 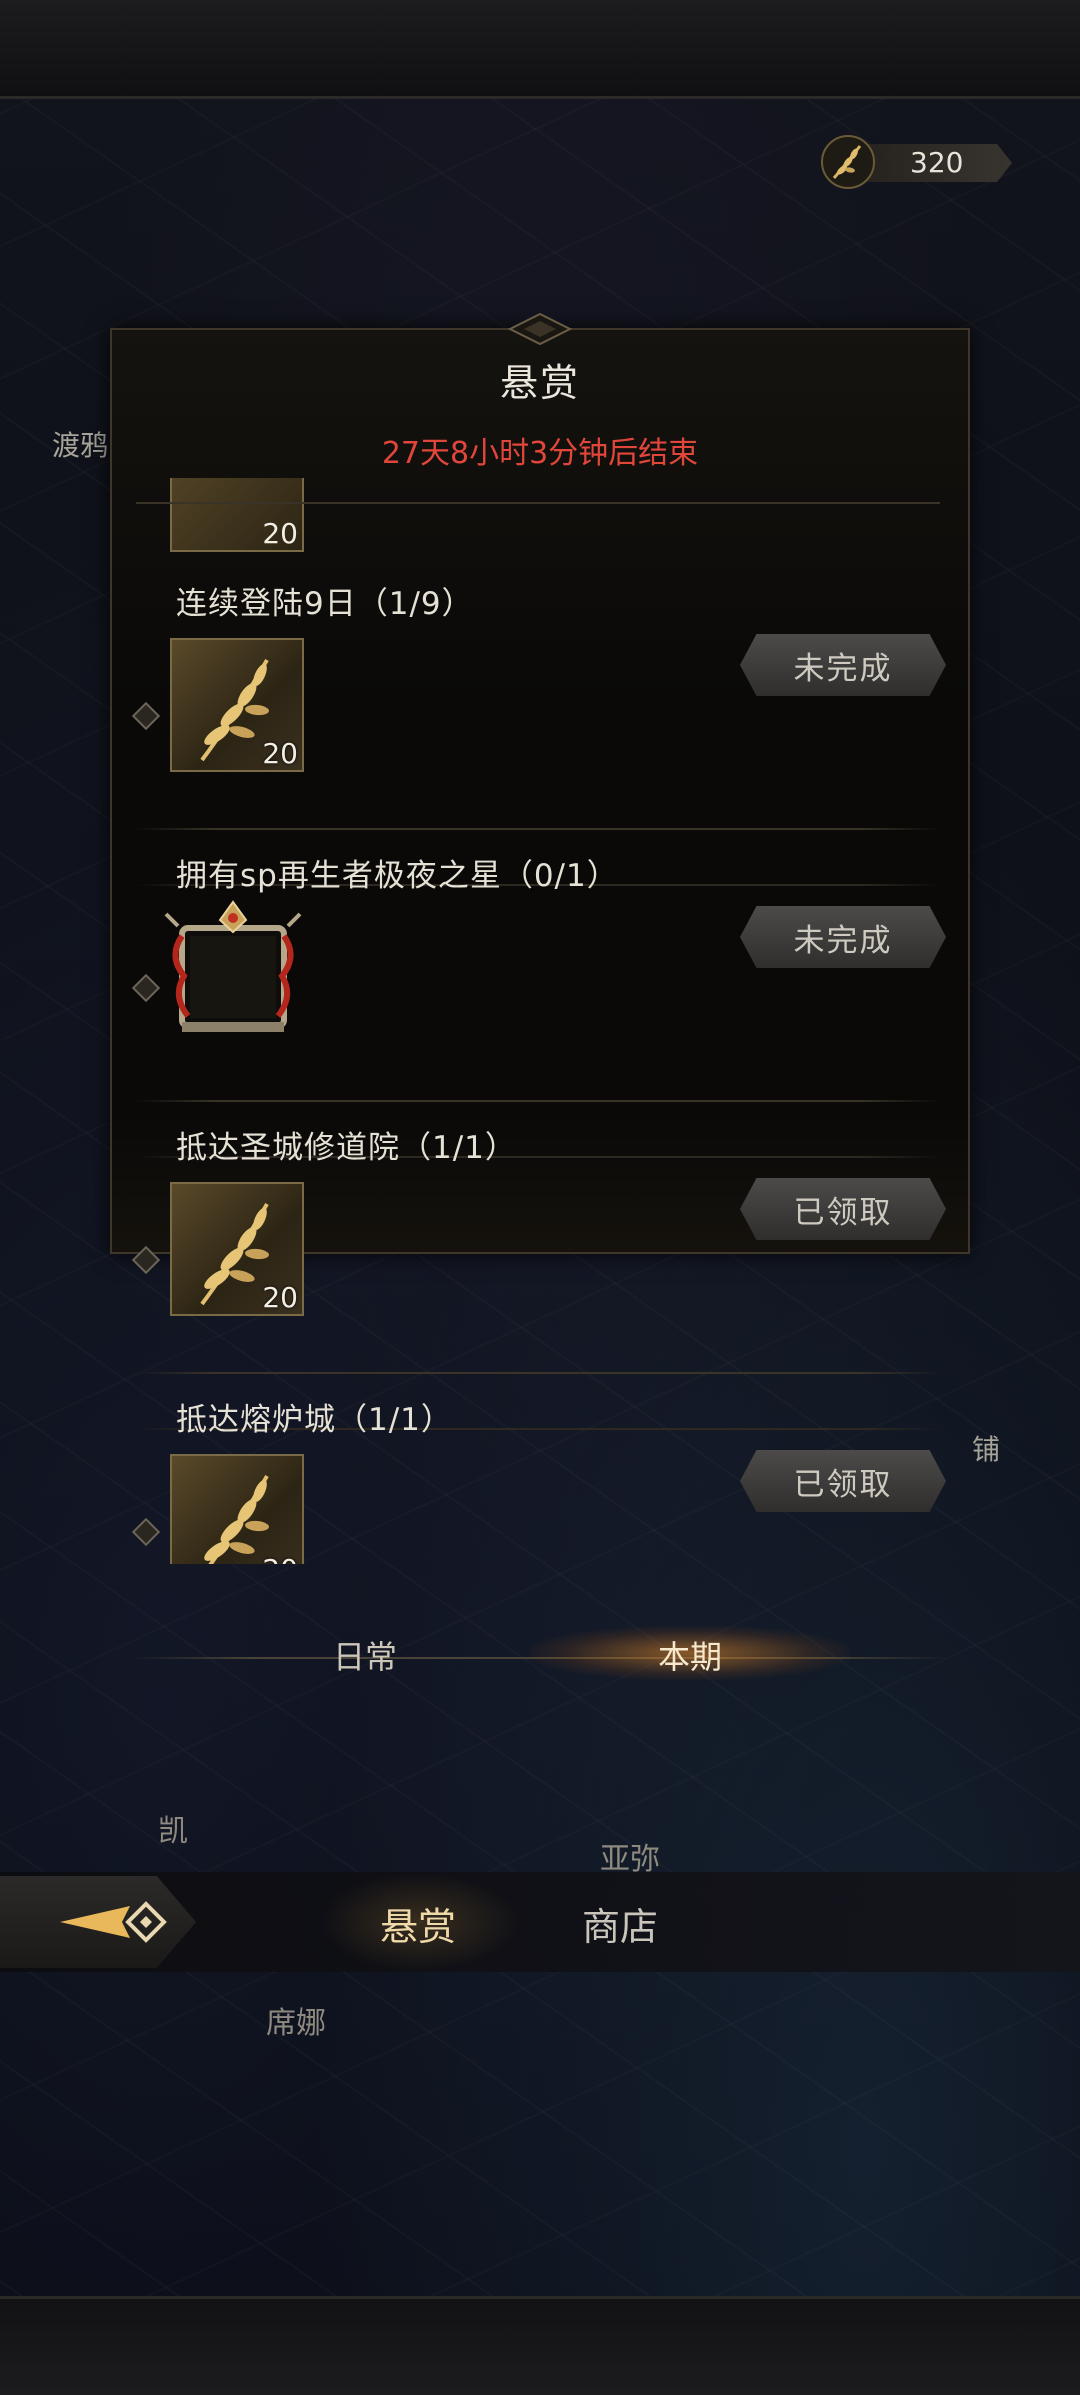 What do you see at coordinates (314, 1420) in the screenshot?
I see `task-name: 抵达熔炉城（1/1）` at bounding box center [314, 1420].